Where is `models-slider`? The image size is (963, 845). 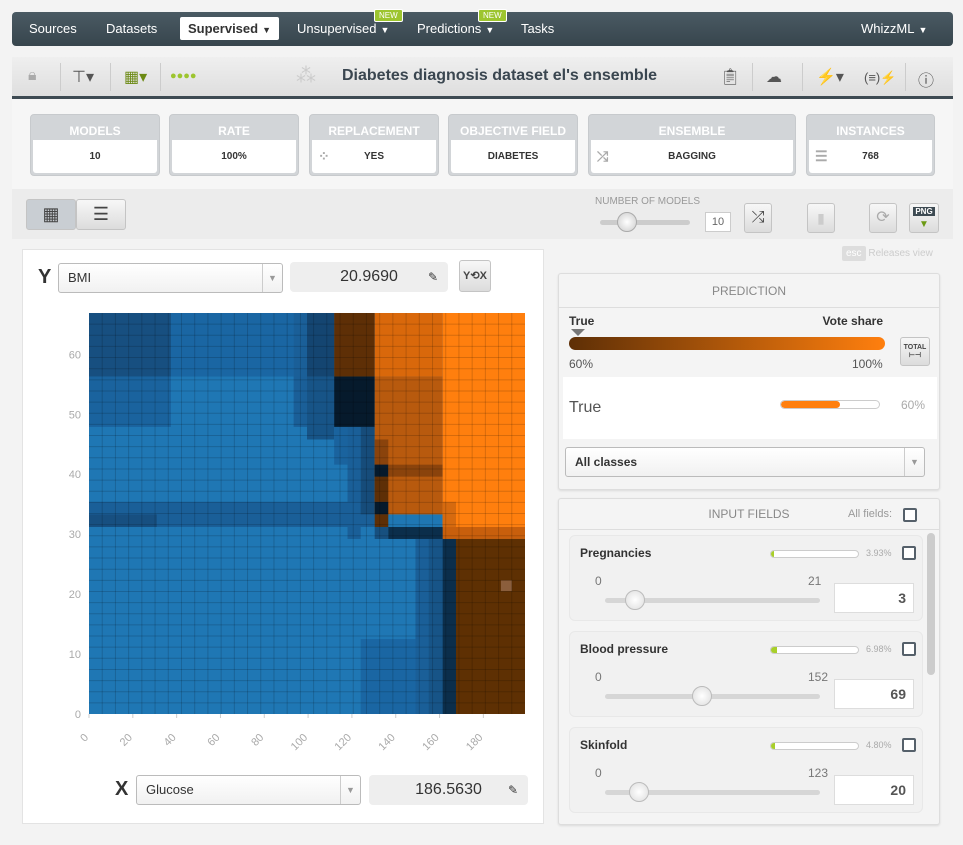 models-slider is located at coordinates (645, 222).